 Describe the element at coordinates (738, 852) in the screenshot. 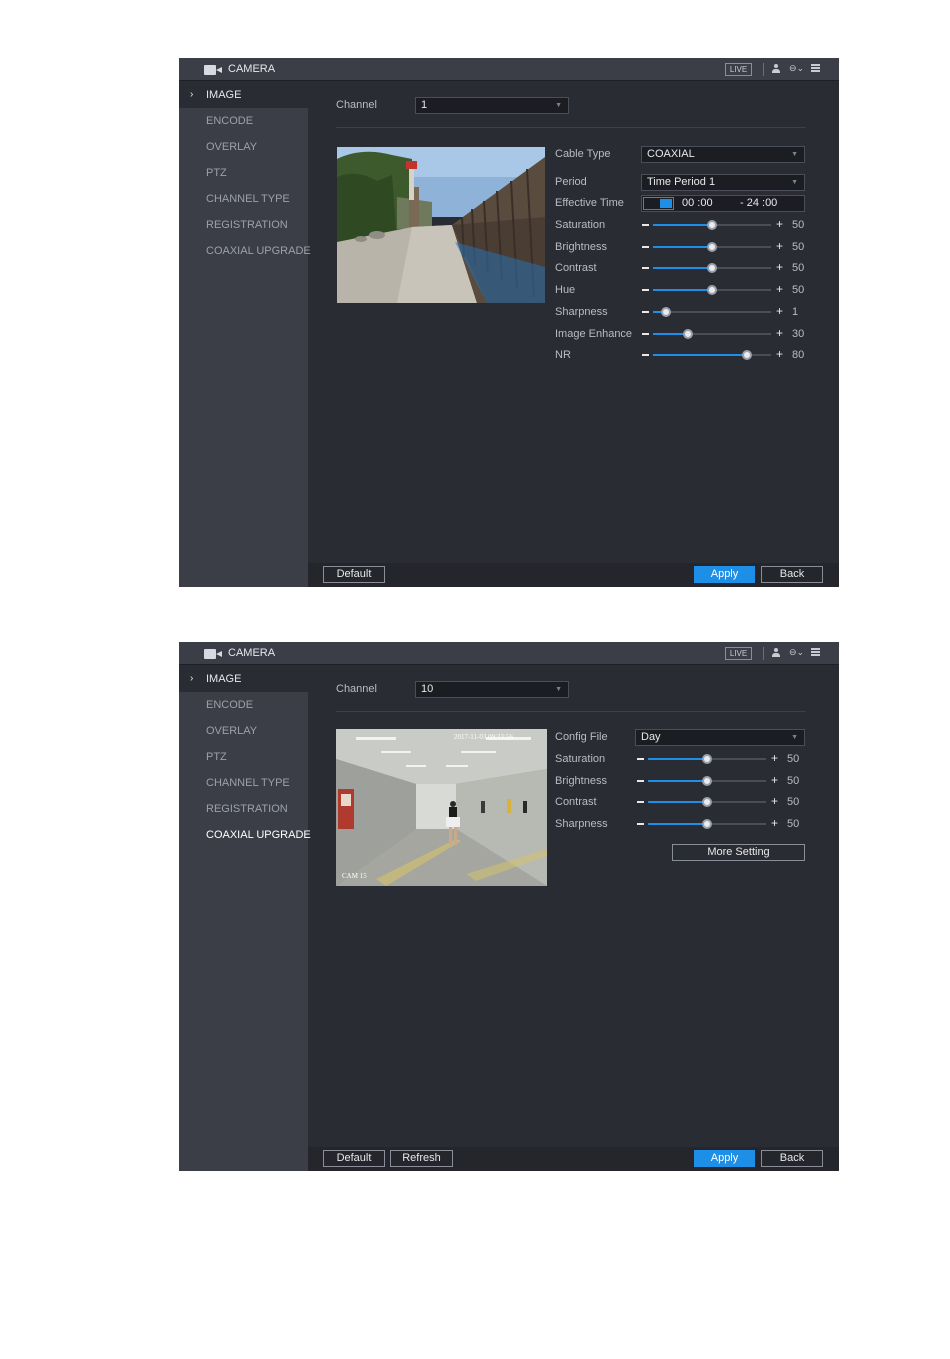

I see `more-setting-button: More Setting` at that location.